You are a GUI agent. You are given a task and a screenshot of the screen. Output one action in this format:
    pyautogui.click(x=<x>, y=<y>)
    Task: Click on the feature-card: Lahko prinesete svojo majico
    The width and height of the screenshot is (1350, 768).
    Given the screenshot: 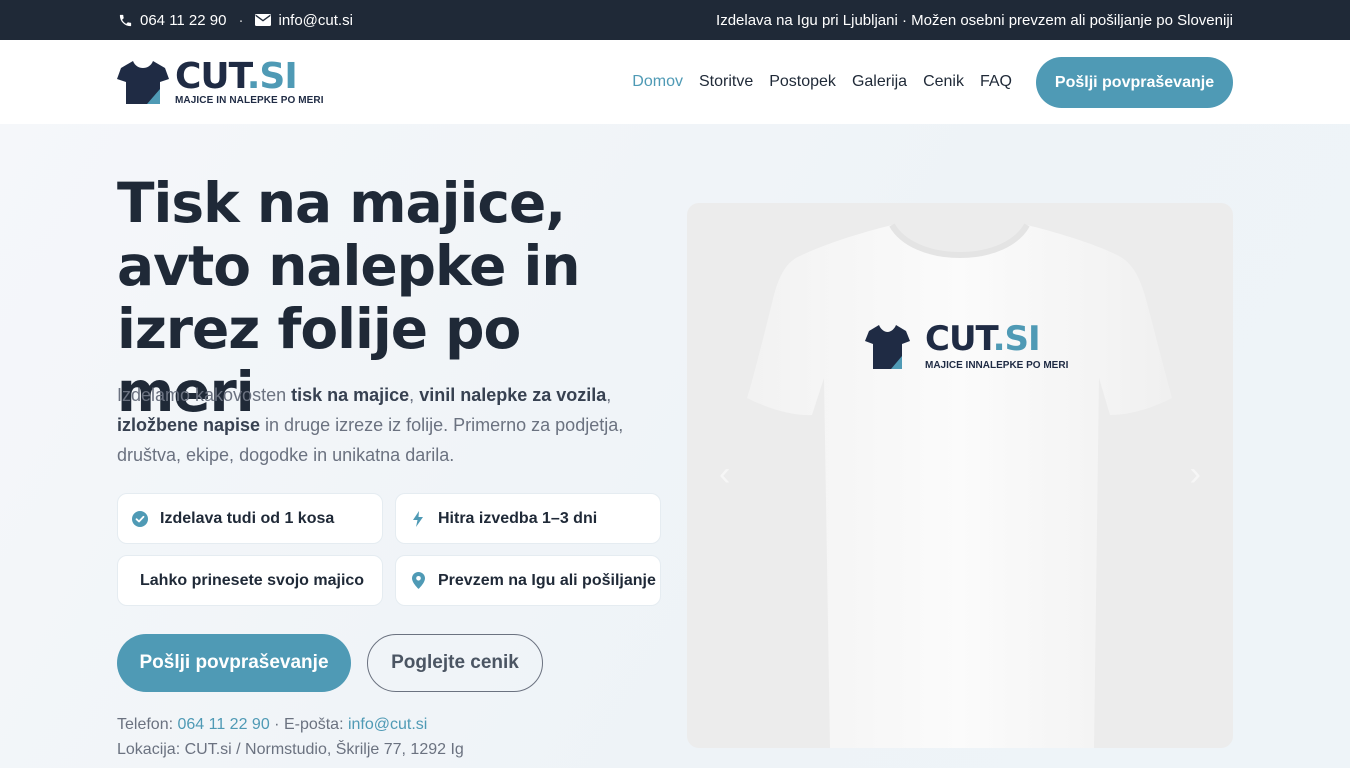 What is the action you would take?
    pyautogui.click(x=250, y=580)
    